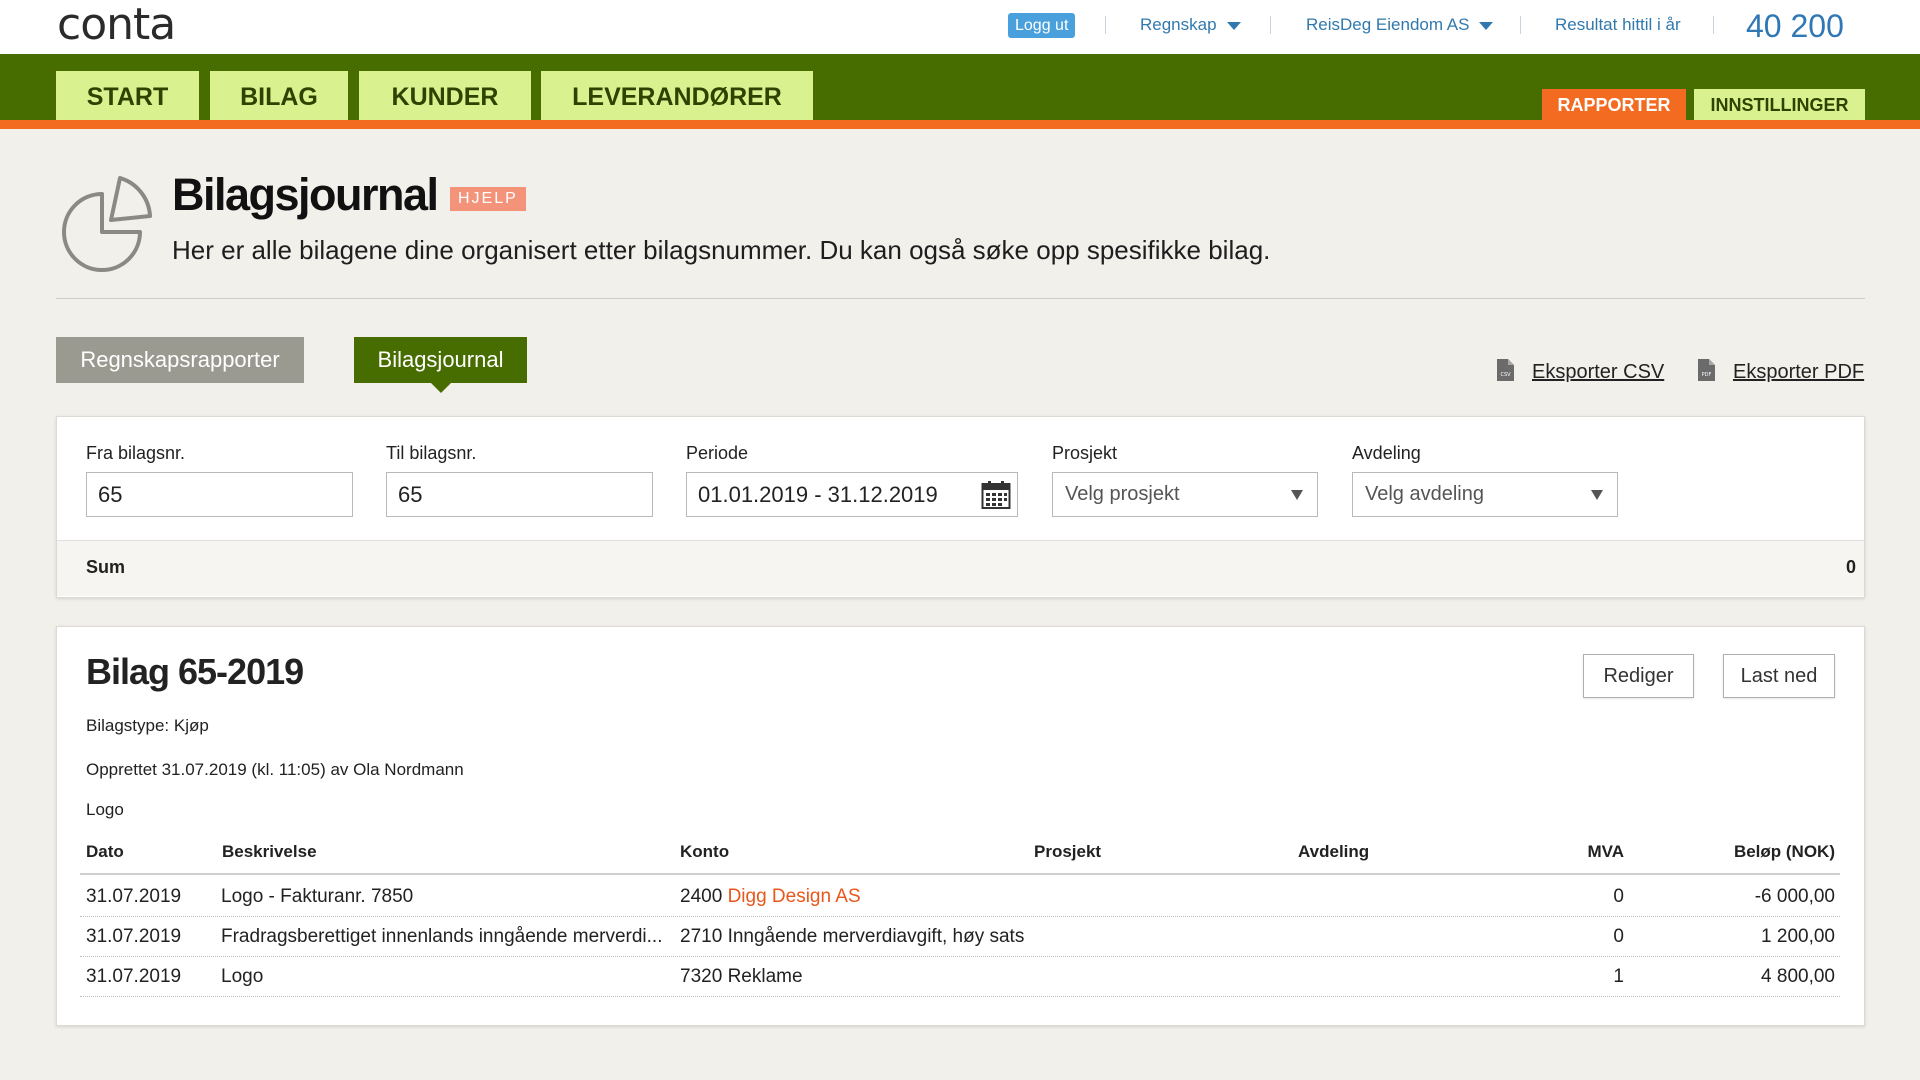 This screenshot has height=1080, width=1920. I want to click on pie-chart-icon, so click(107, 224).